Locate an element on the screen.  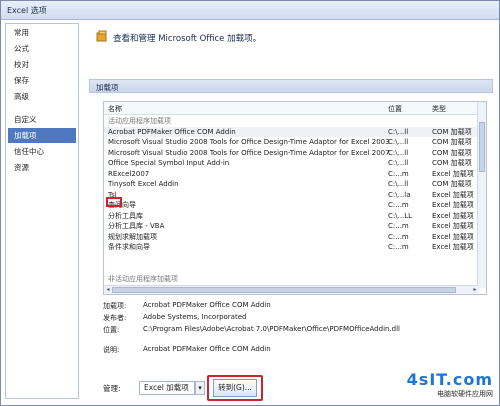
watermark: 4sIT.com 电脑软硬件应用网 is located at coordinates (418, 384).